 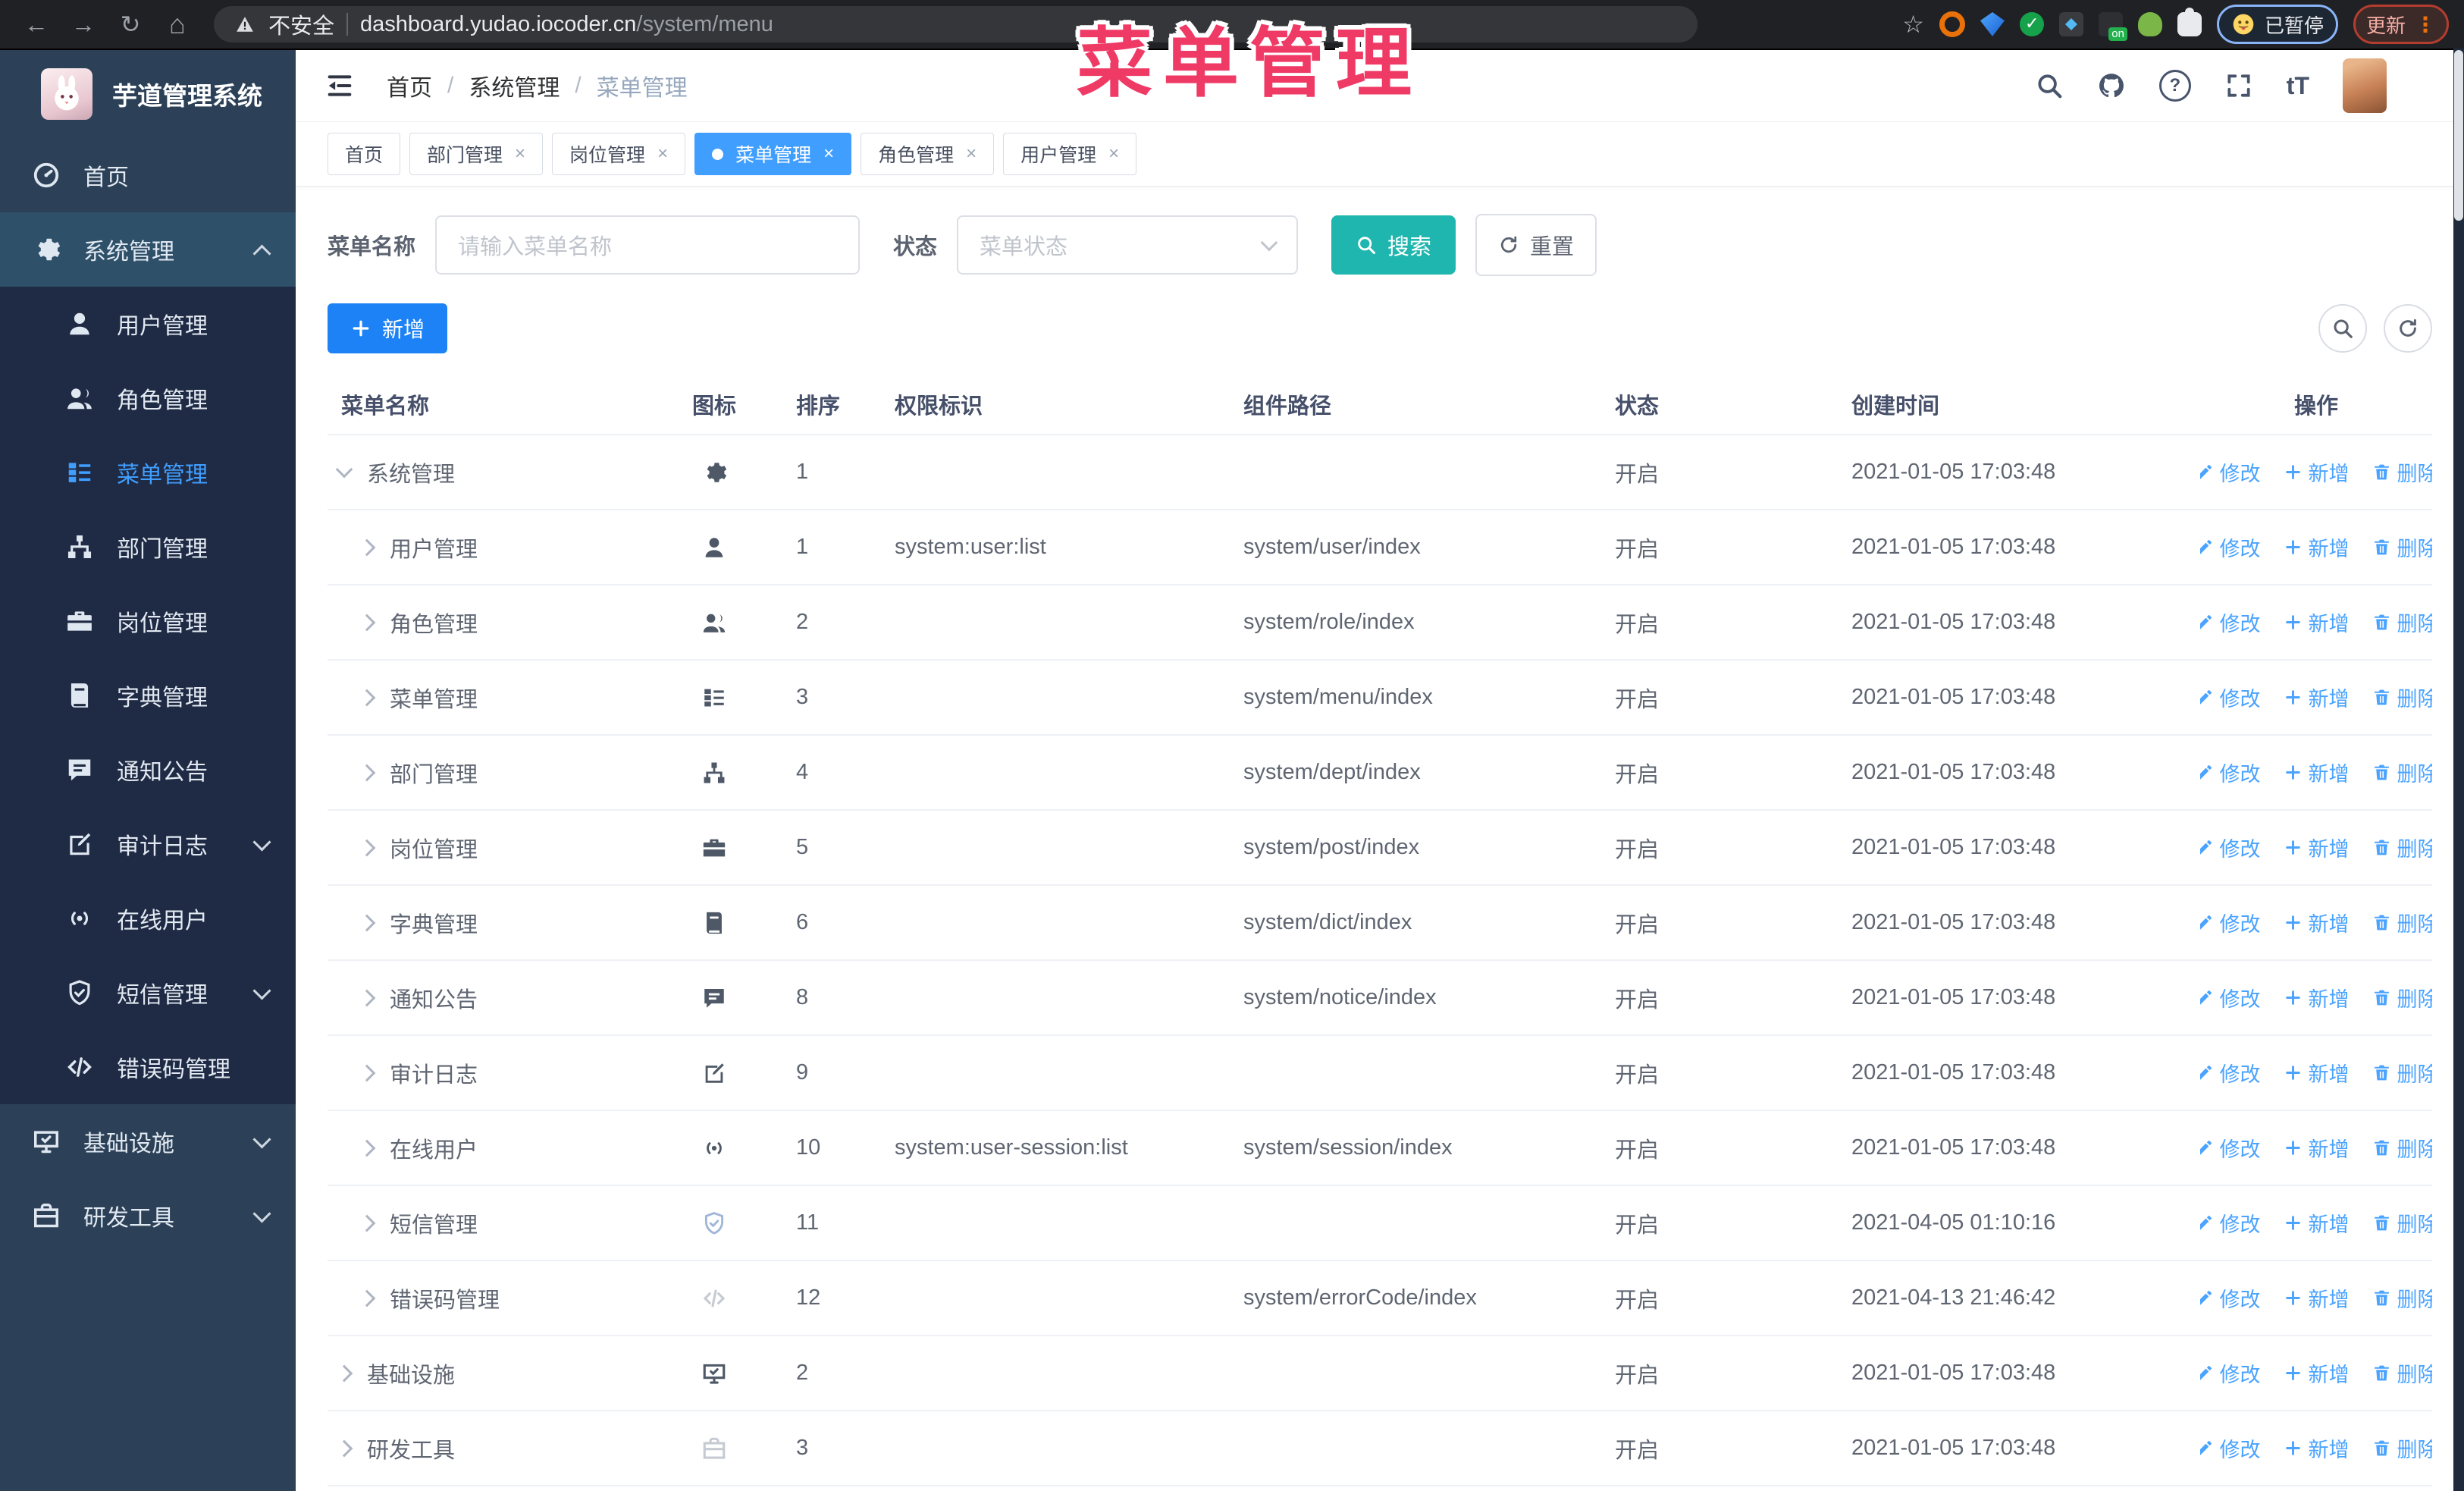 What do you see at coordinates (2408, 328) in the screenshot?
I see `refresh-table-button` at bounding box center [2408, 328].